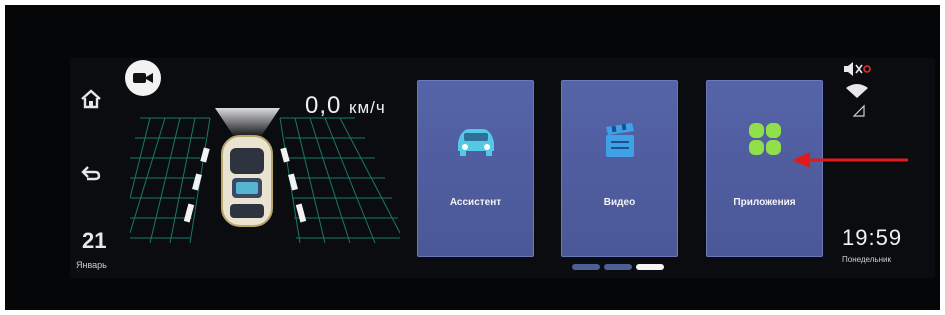  What do you see at coordinates (323, 105) in the screenshot?
I see `speed-value: 0,0` at bounding box center [323, 105].